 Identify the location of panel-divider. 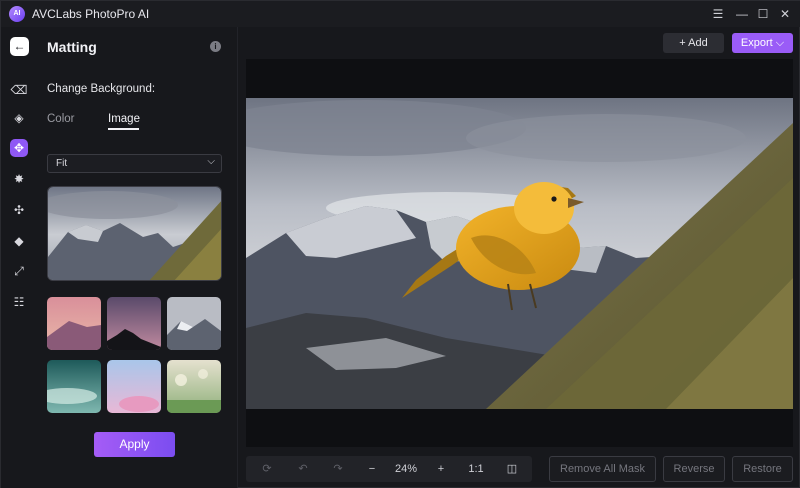
(237, 257).